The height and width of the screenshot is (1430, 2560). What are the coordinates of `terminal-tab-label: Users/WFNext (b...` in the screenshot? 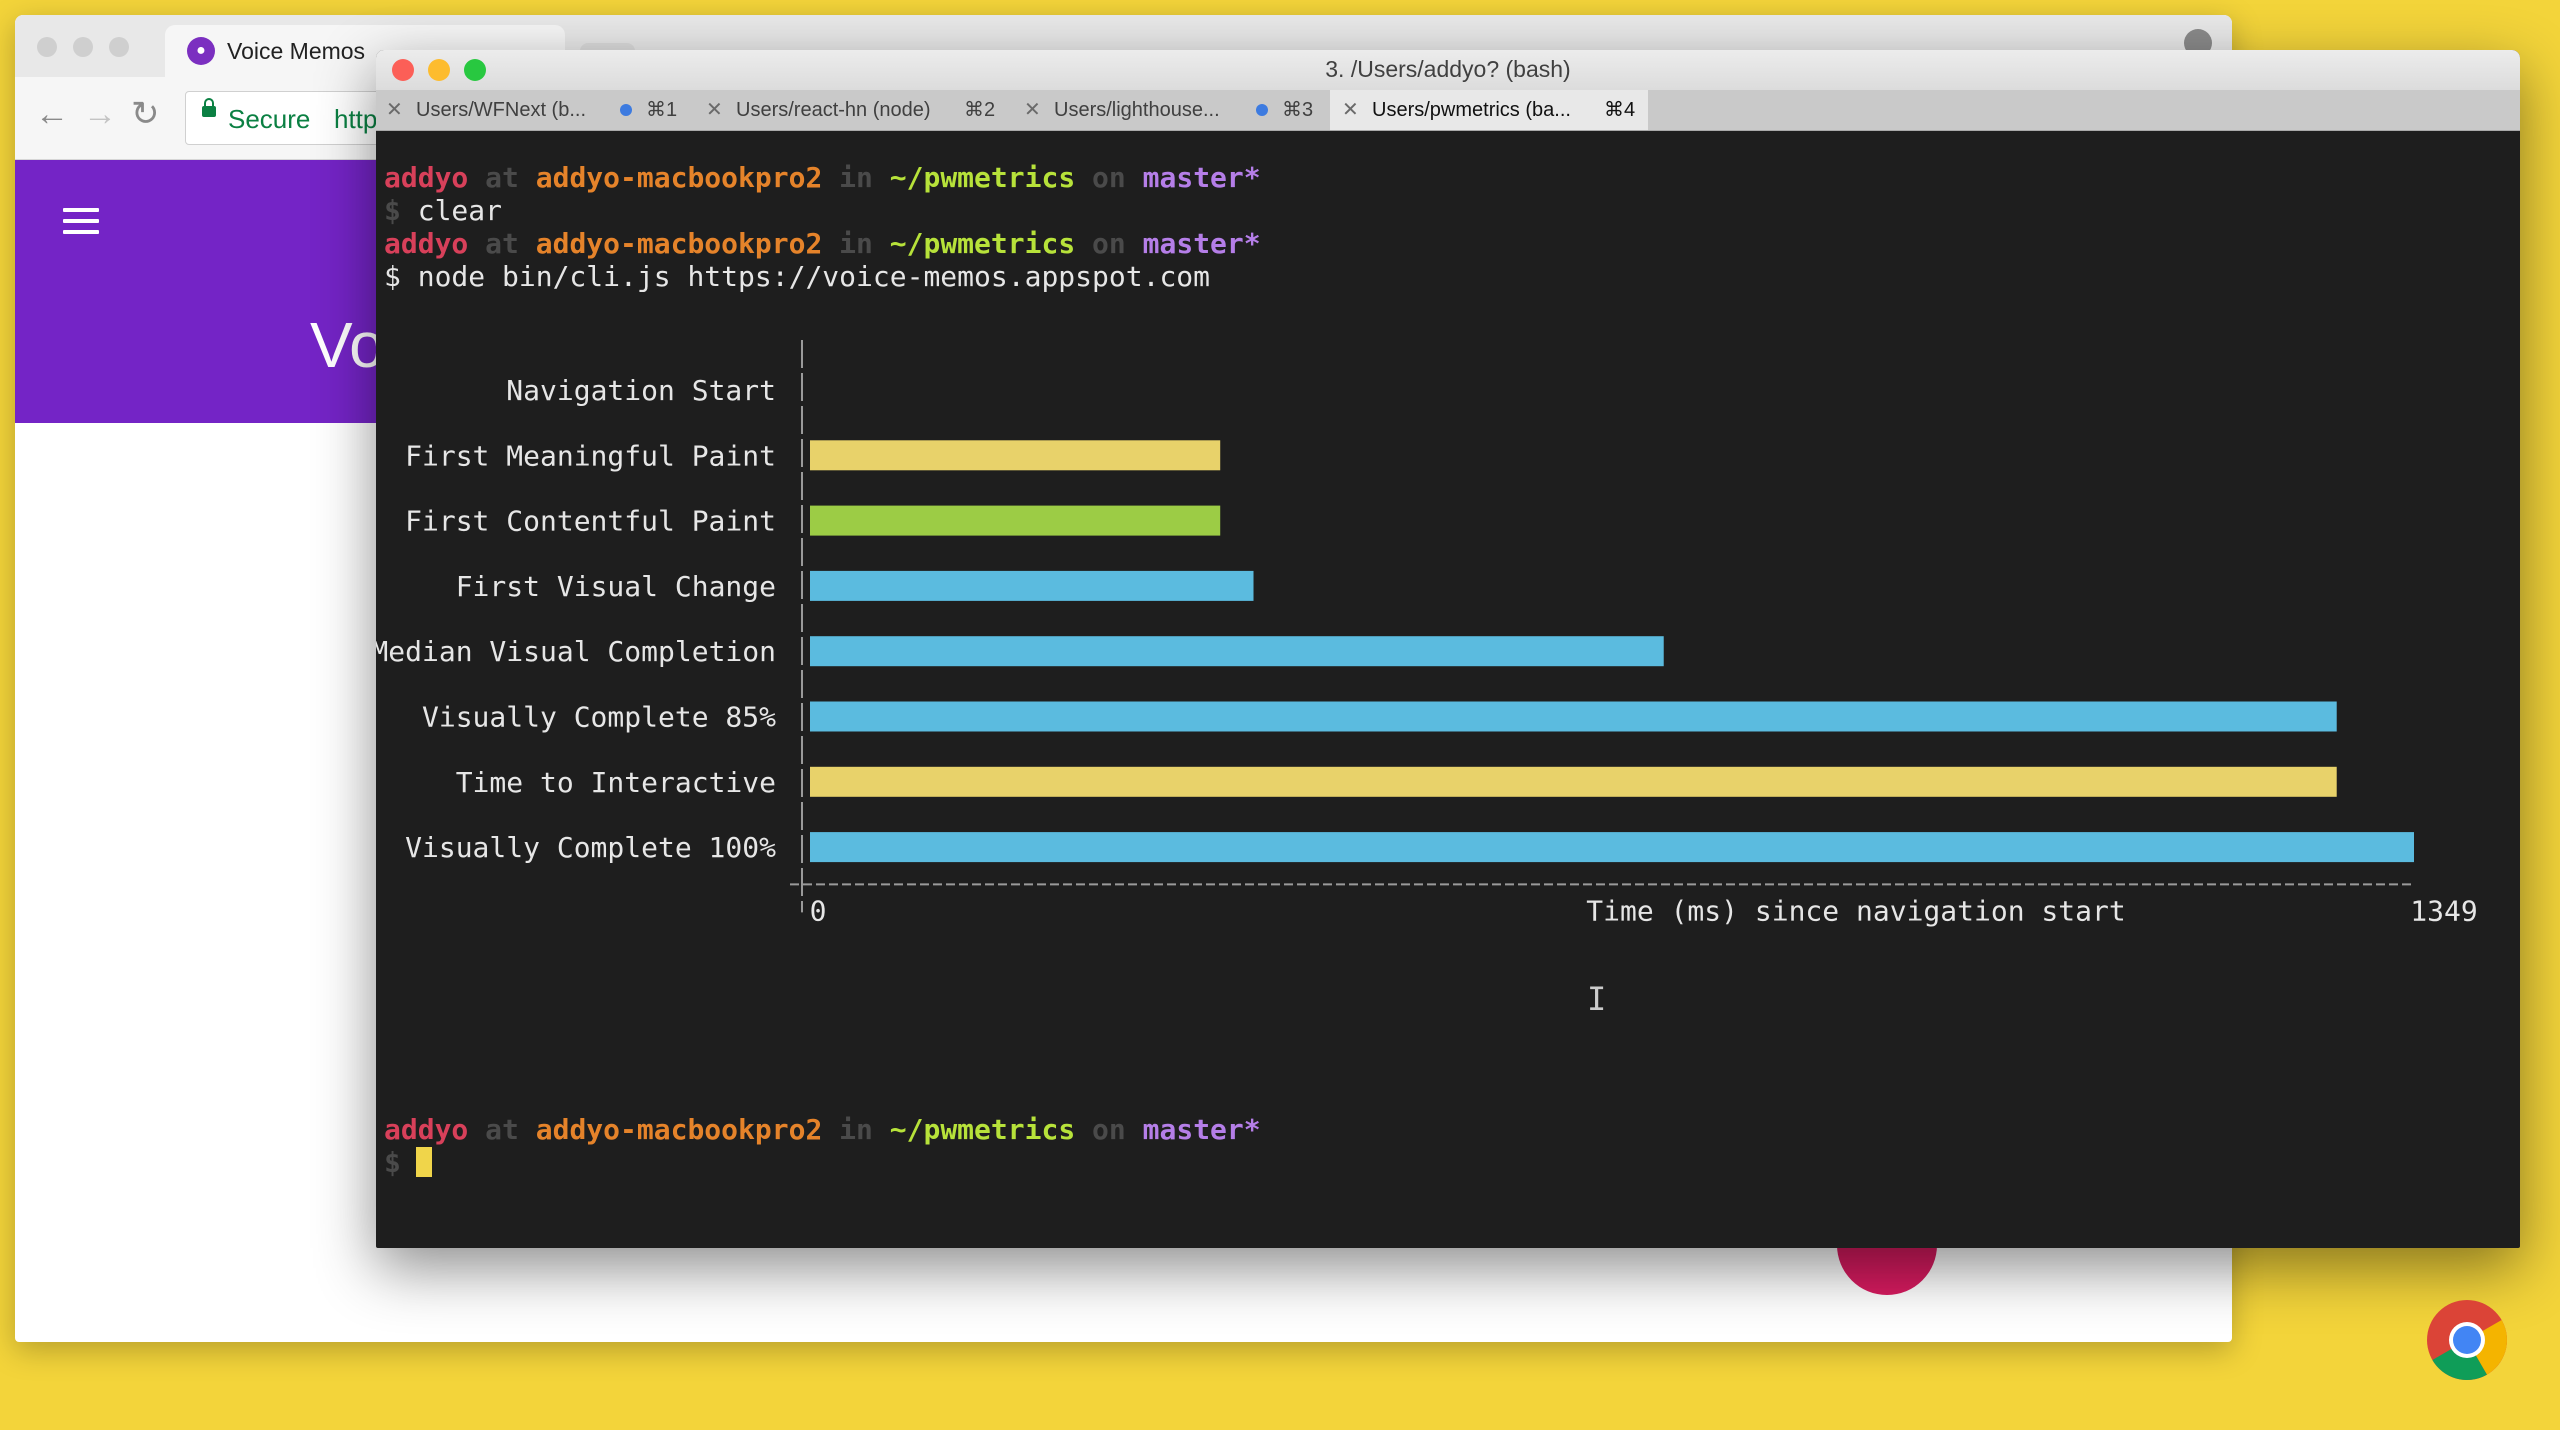 It's located at (501, 110).